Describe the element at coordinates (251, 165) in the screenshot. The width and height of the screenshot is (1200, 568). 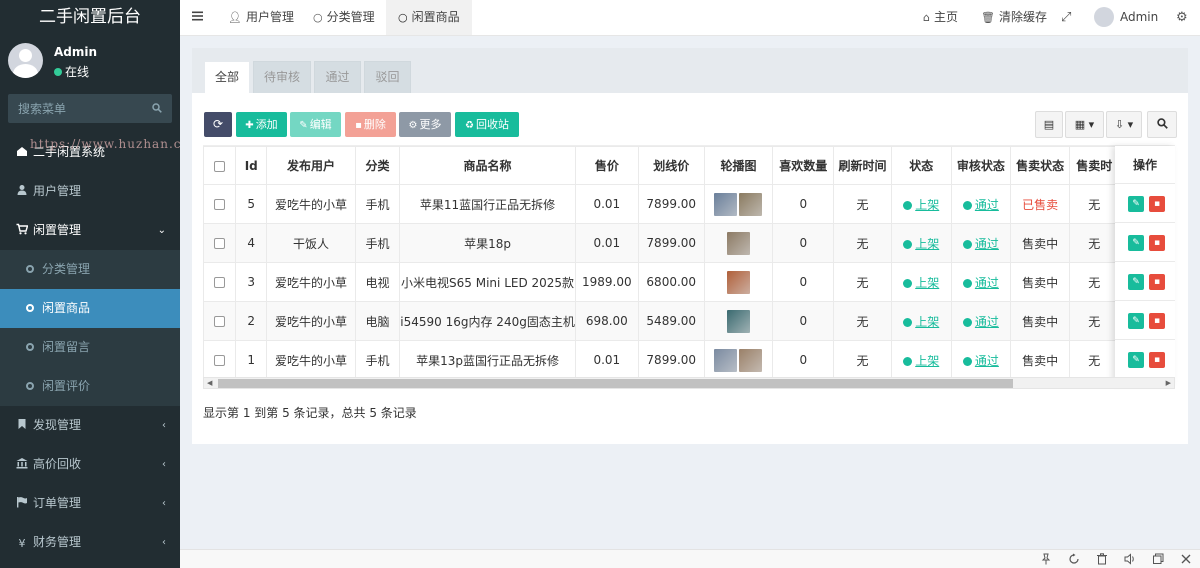
I see `column-header: Id` at that location.